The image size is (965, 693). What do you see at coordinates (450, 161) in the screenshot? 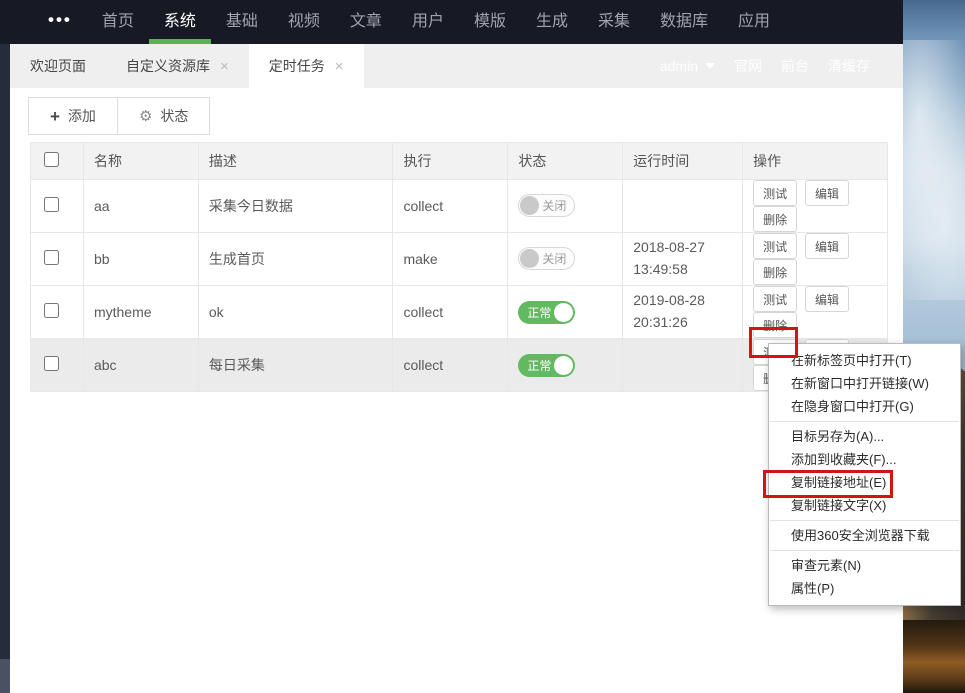
I see `header-exec: 执行` at bounding box center [450, 161].